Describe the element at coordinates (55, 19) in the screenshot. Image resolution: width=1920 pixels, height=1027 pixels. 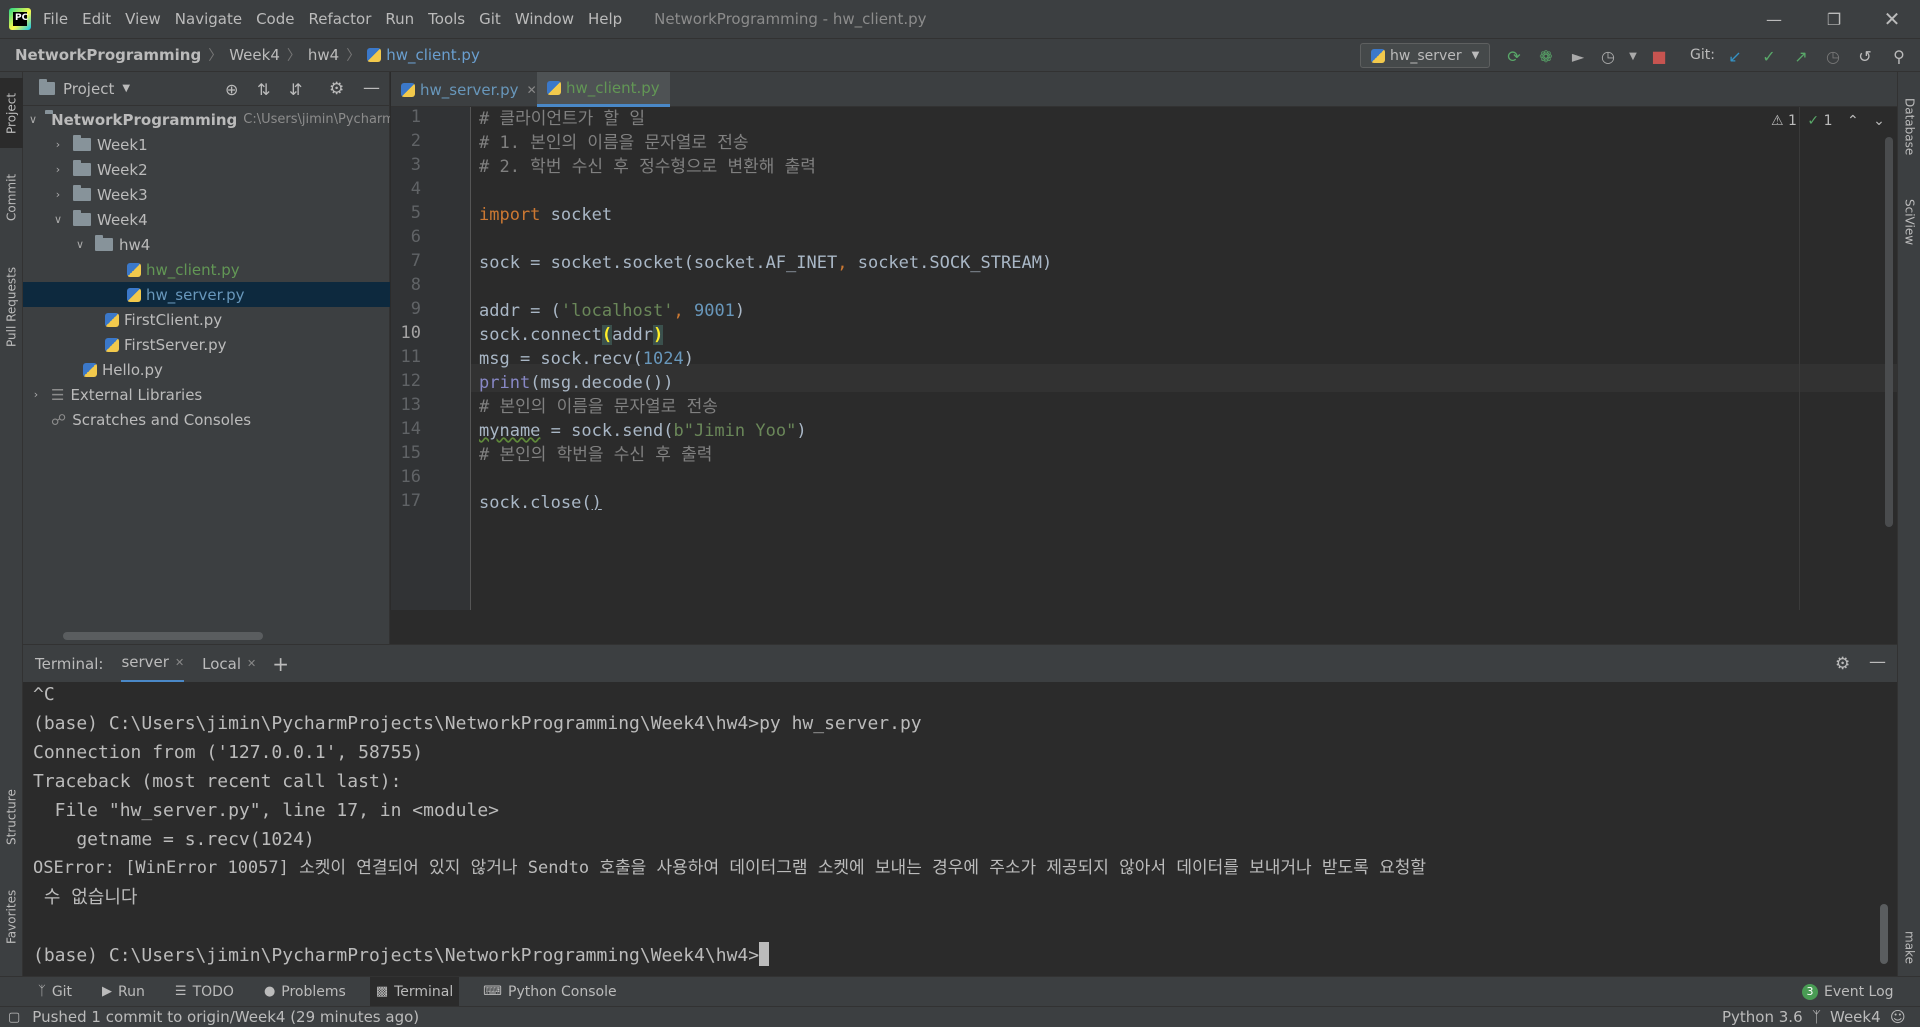
I see `menu-file: File` at that location.